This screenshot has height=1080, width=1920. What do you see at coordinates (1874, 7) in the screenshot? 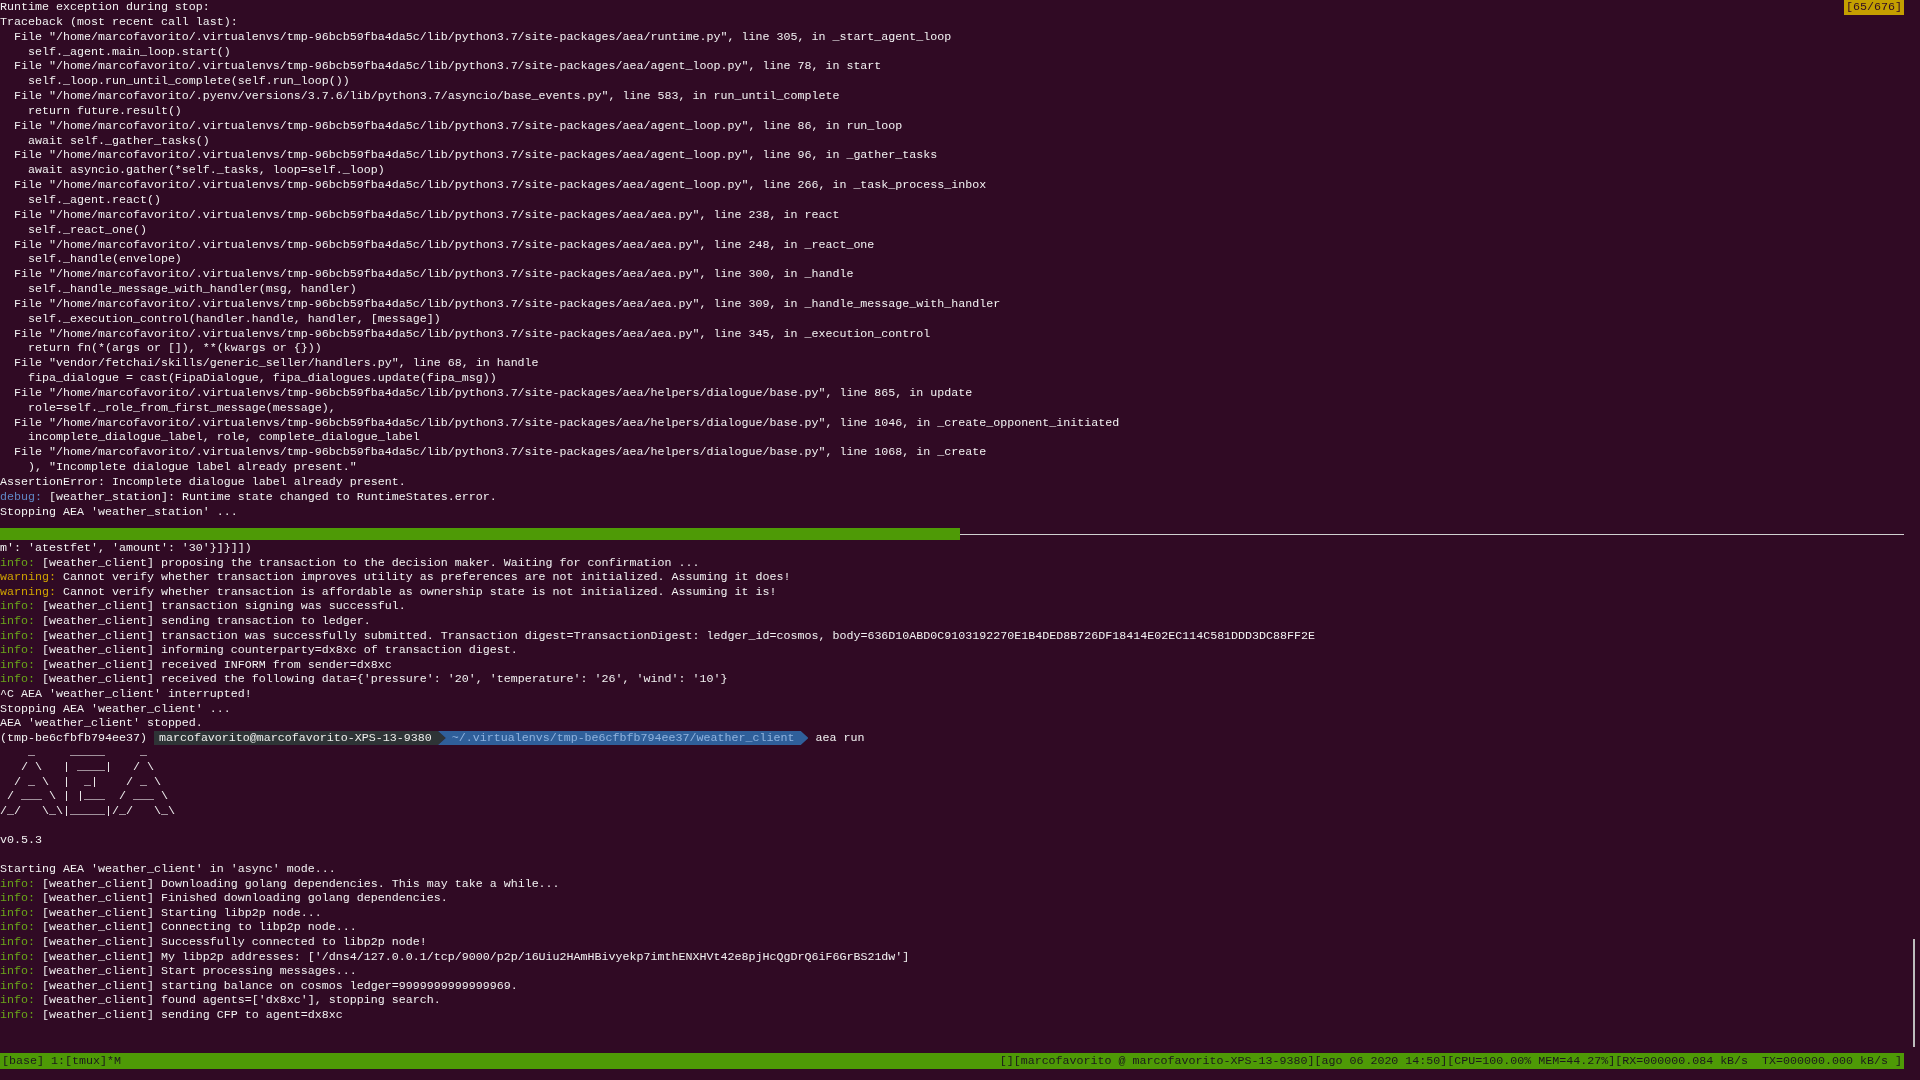
I see `pane-position-badge: [65/676]` at bounding box center [1874, 7].